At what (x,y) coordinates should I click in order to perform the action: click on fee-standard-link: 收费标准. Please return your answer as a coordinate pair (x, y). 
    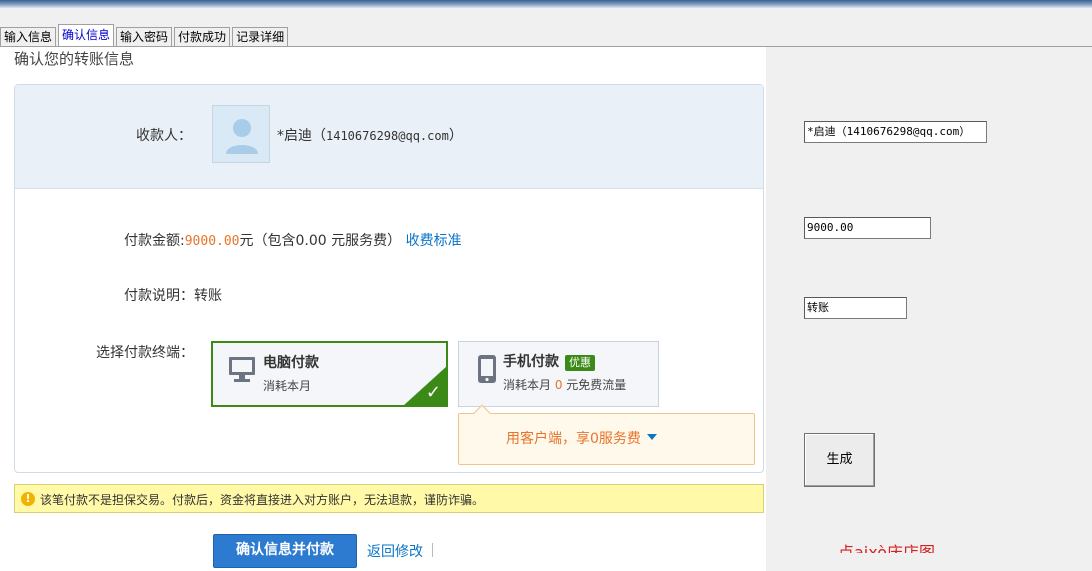
    Looking at the image, I should click on (434, 241).